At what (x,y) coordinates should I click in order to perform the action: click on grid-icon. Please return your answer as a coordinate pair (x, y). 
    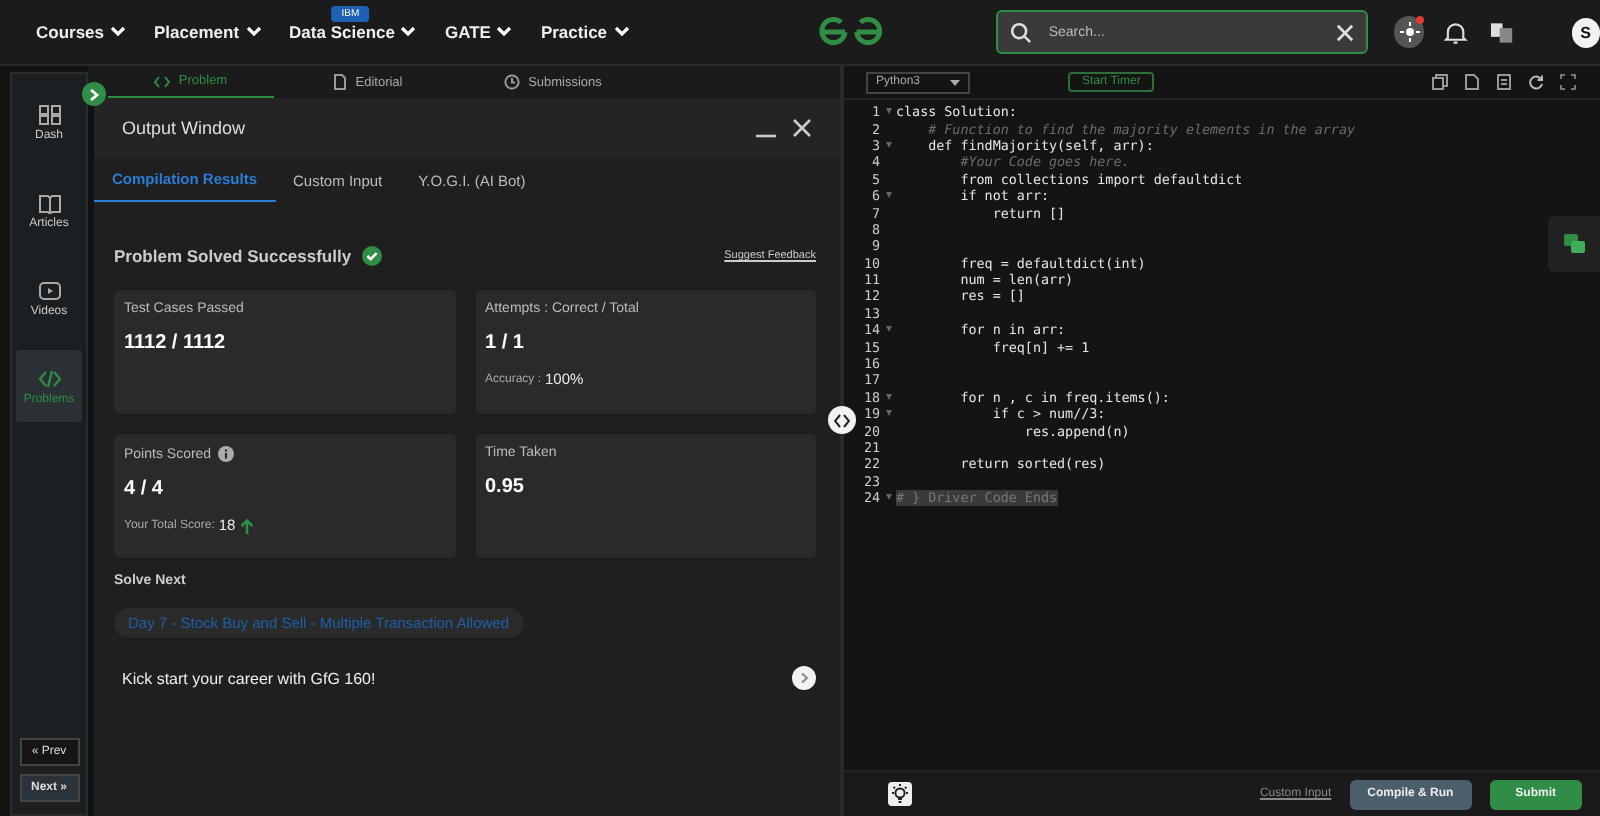
    Looking at the image, I should click on (49, 114).